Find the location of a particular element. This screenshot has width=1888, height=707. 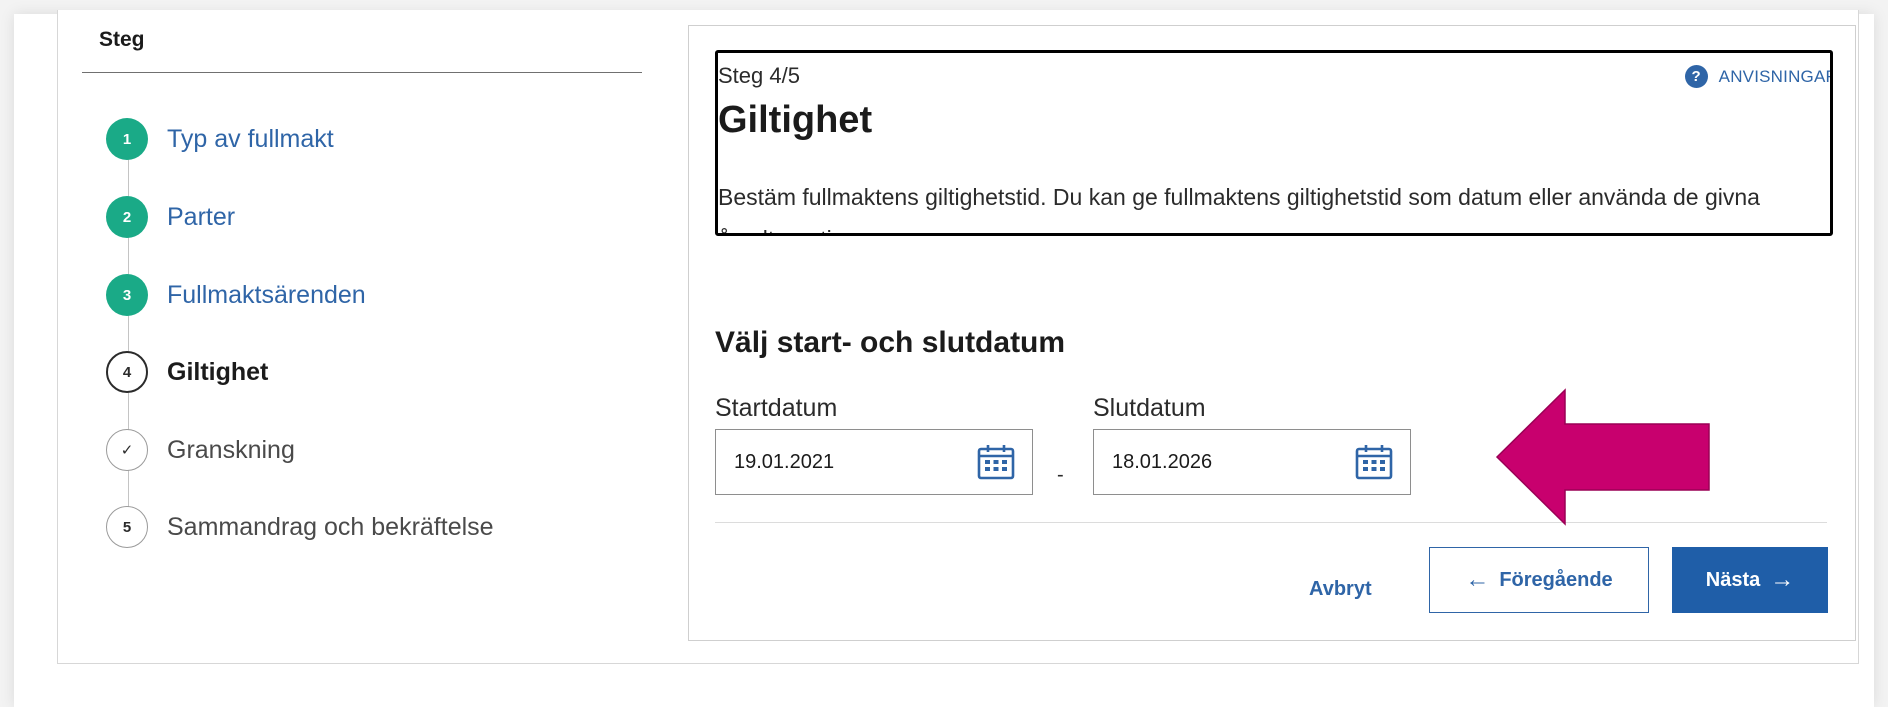

step-number-badge: 1 is located at coordinates (127, 139).